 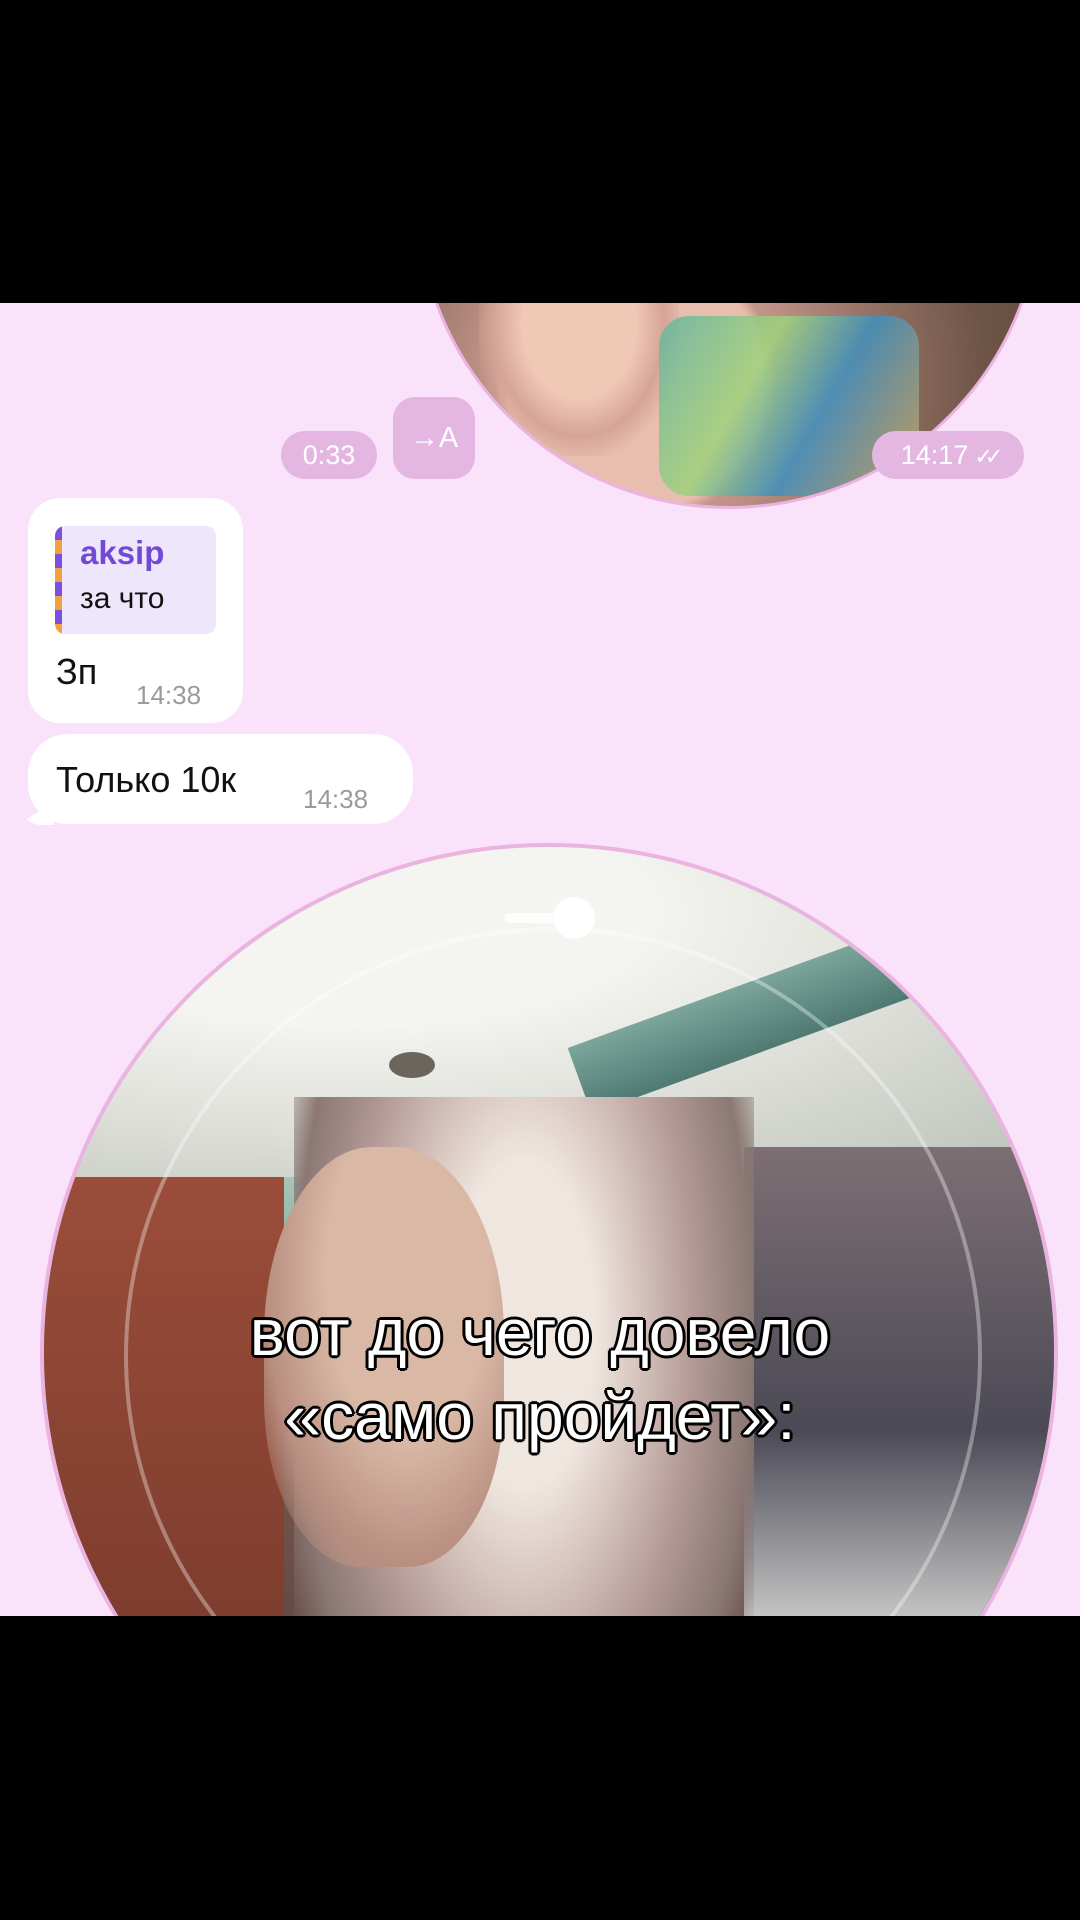 What do you see at coordinates (329, 455) in the screenshot?
I see `video-duration-badge: 0:33` at bounding box center [329, 455].